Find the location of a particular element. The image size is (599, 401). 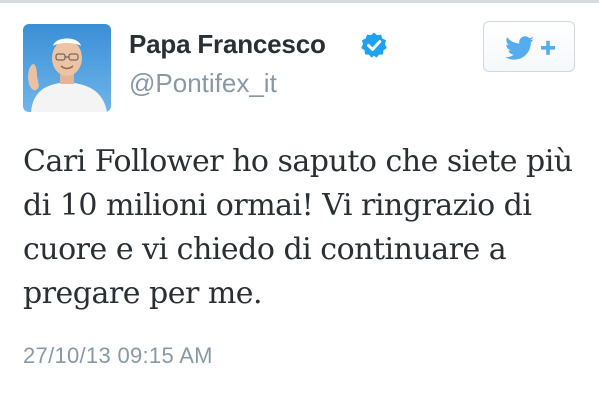

follow-button is located at coordinates (529, 46).